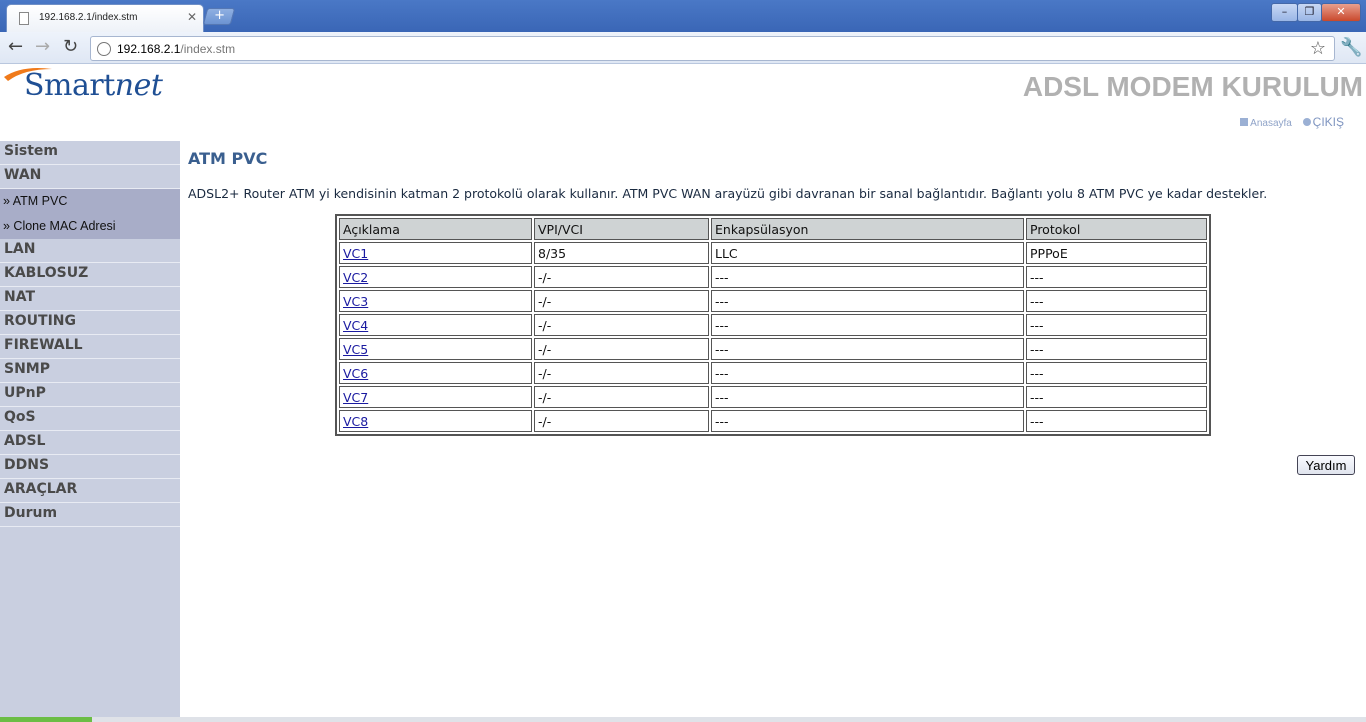 The image size is (1366, 722). Describe the element at coordinates (90, 491) in the screenshot. I see `sidebar-item-araclar: ARAÇLAR` at that location.